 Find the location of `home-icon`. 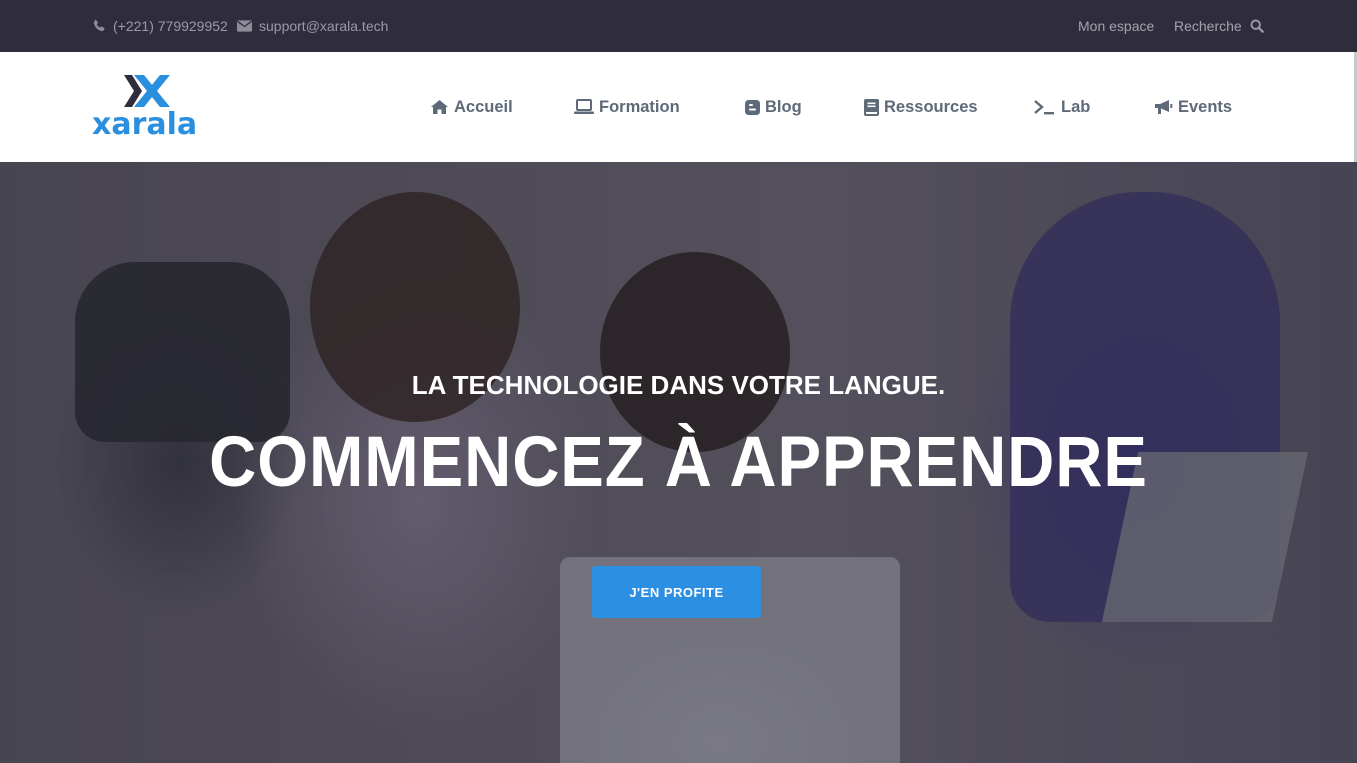

home-icon is located at coordinates (439, 107).